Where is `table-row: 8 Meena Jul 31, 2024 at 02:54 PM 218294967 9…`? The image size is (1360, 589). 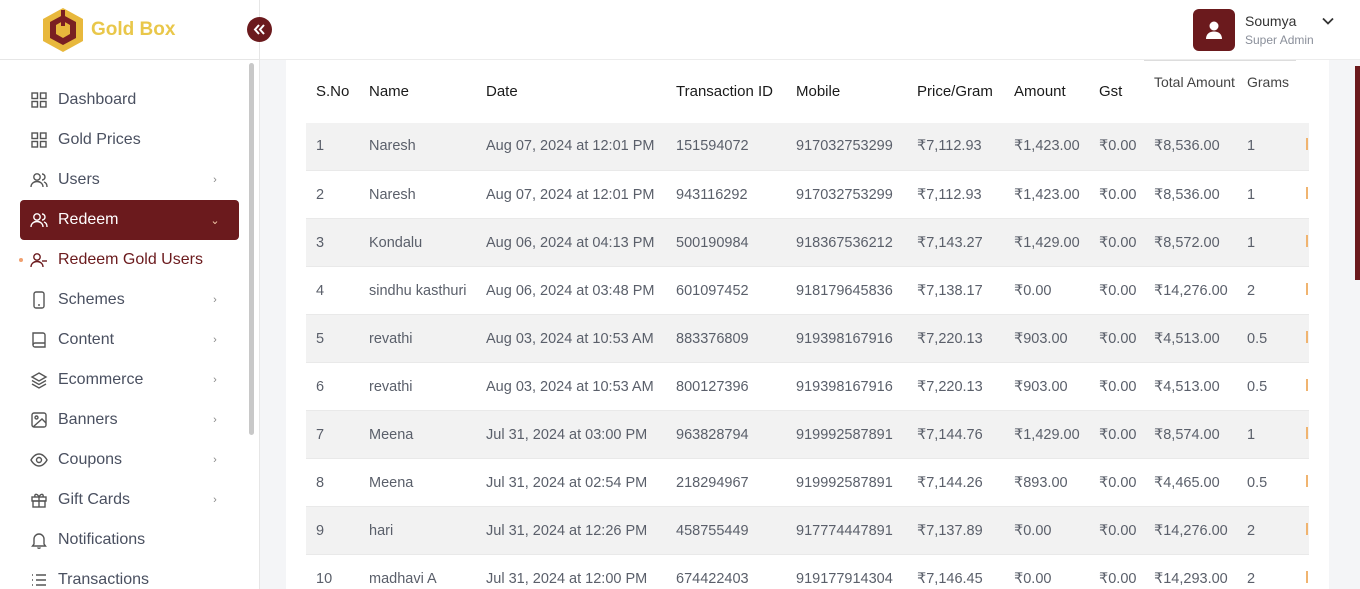 table-row: 8 Meena Jul 31, 2024 at 02:54 PM 218294967 9… is located at coordinates (807, 482).